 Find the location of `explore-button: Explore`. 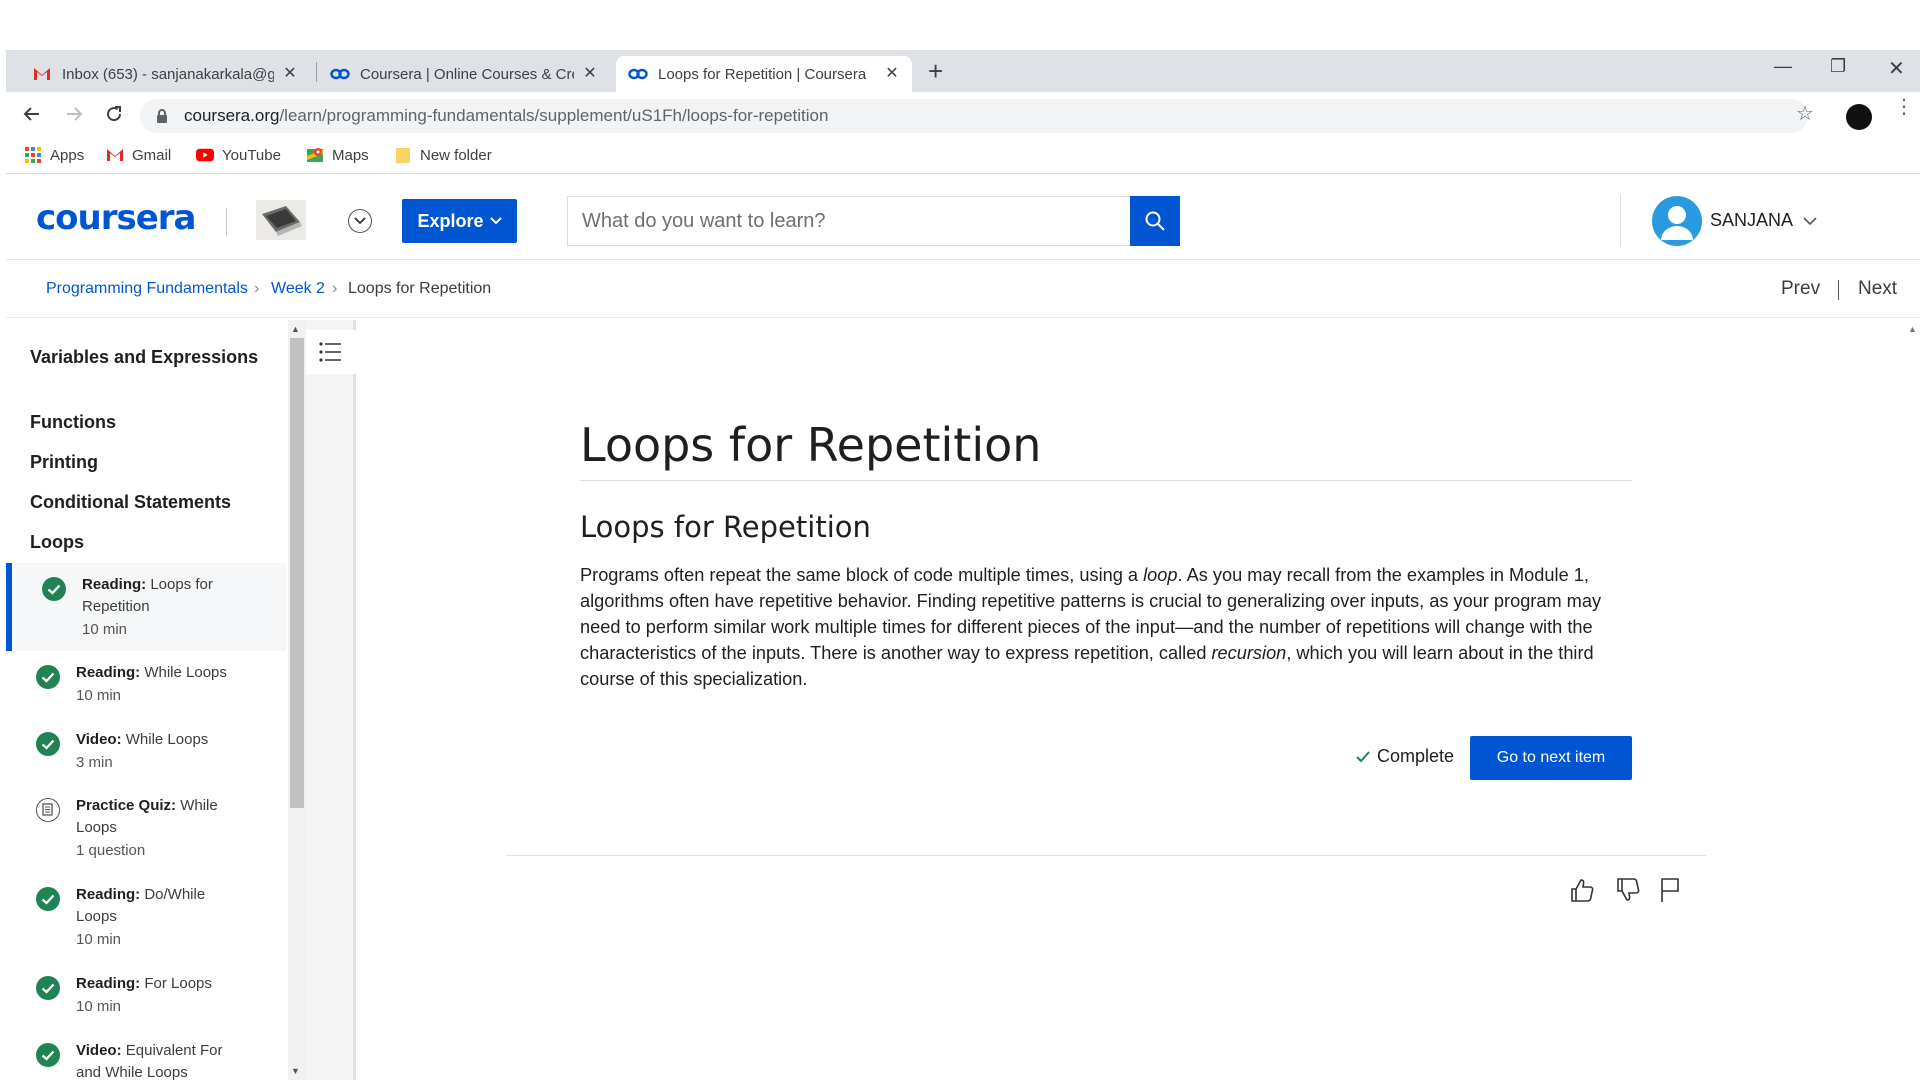

explore-button: Explore is located at coordinates (459, 221).